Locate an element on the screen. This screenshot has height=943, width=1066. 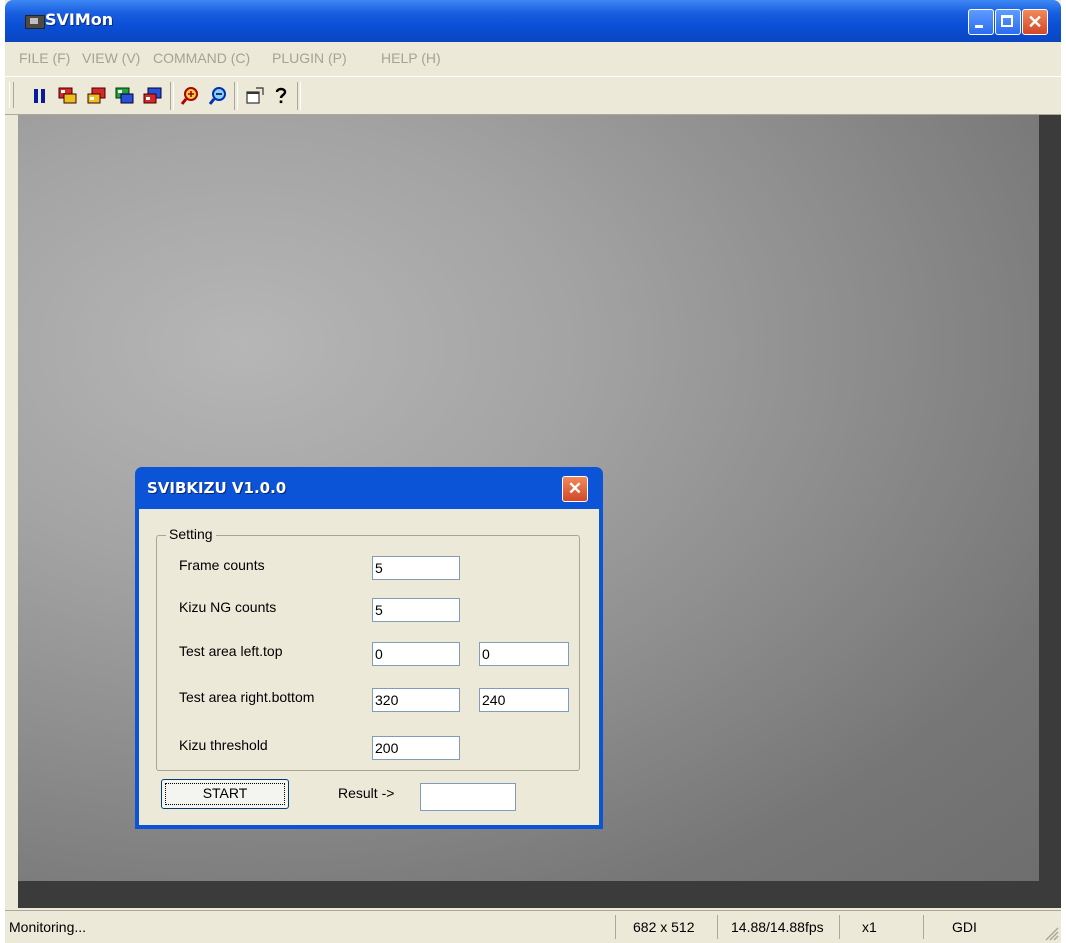
kizu-threshold-input: 200 is located at coordinates (416, 748).